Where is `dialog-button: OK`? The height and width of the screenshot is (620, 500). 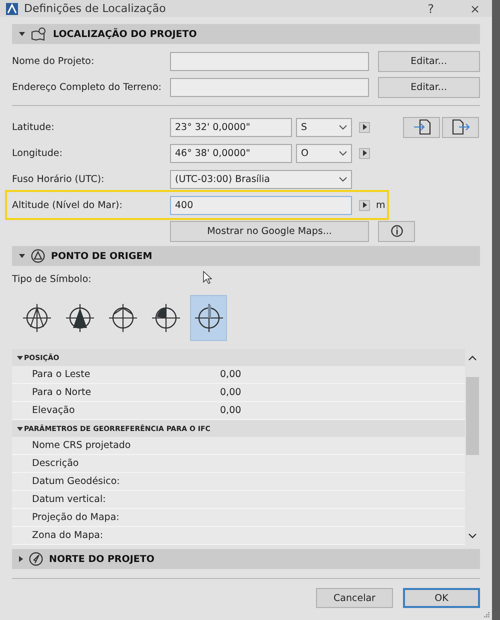 dialog-button: OK is located at coordinates (441, 598).